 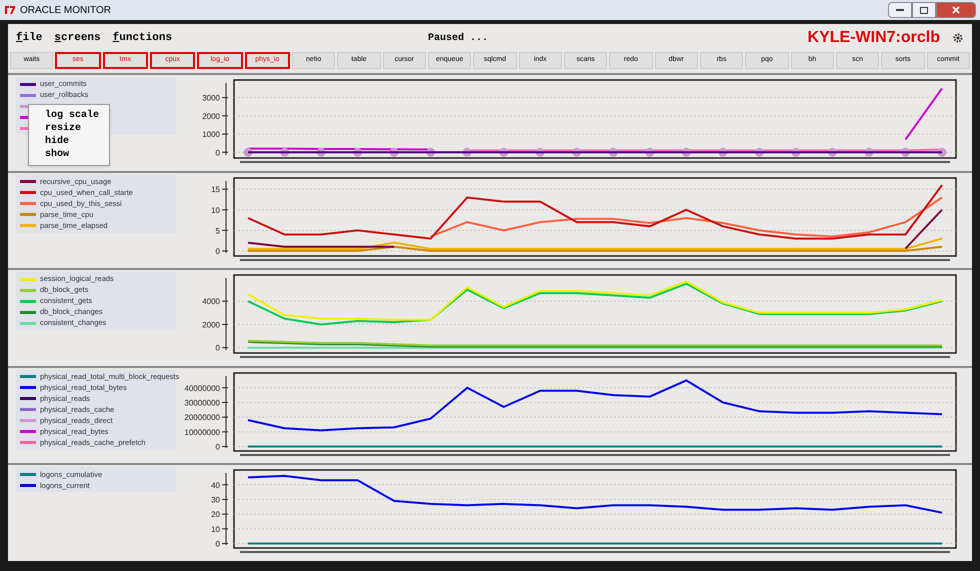 What do you see at coordinates (211, 98) in the screenshot?
I see `tick-label: 3000` at bounding box center [211, 98].